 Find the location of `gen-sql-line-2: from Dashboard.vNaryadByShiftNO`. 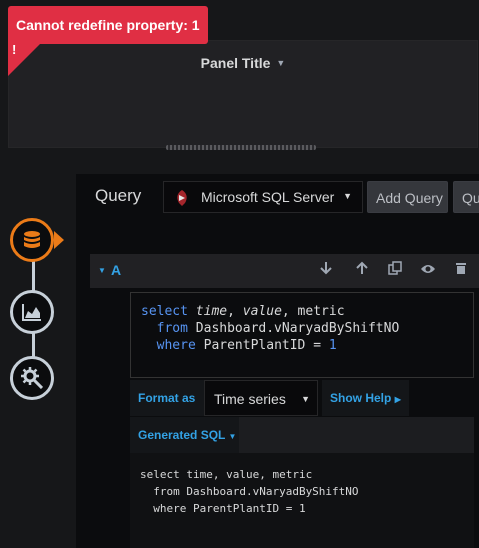

gen-sql-line-2: from Dashboard.vNaryadByShiftNO is located at coordinates (249, 491).